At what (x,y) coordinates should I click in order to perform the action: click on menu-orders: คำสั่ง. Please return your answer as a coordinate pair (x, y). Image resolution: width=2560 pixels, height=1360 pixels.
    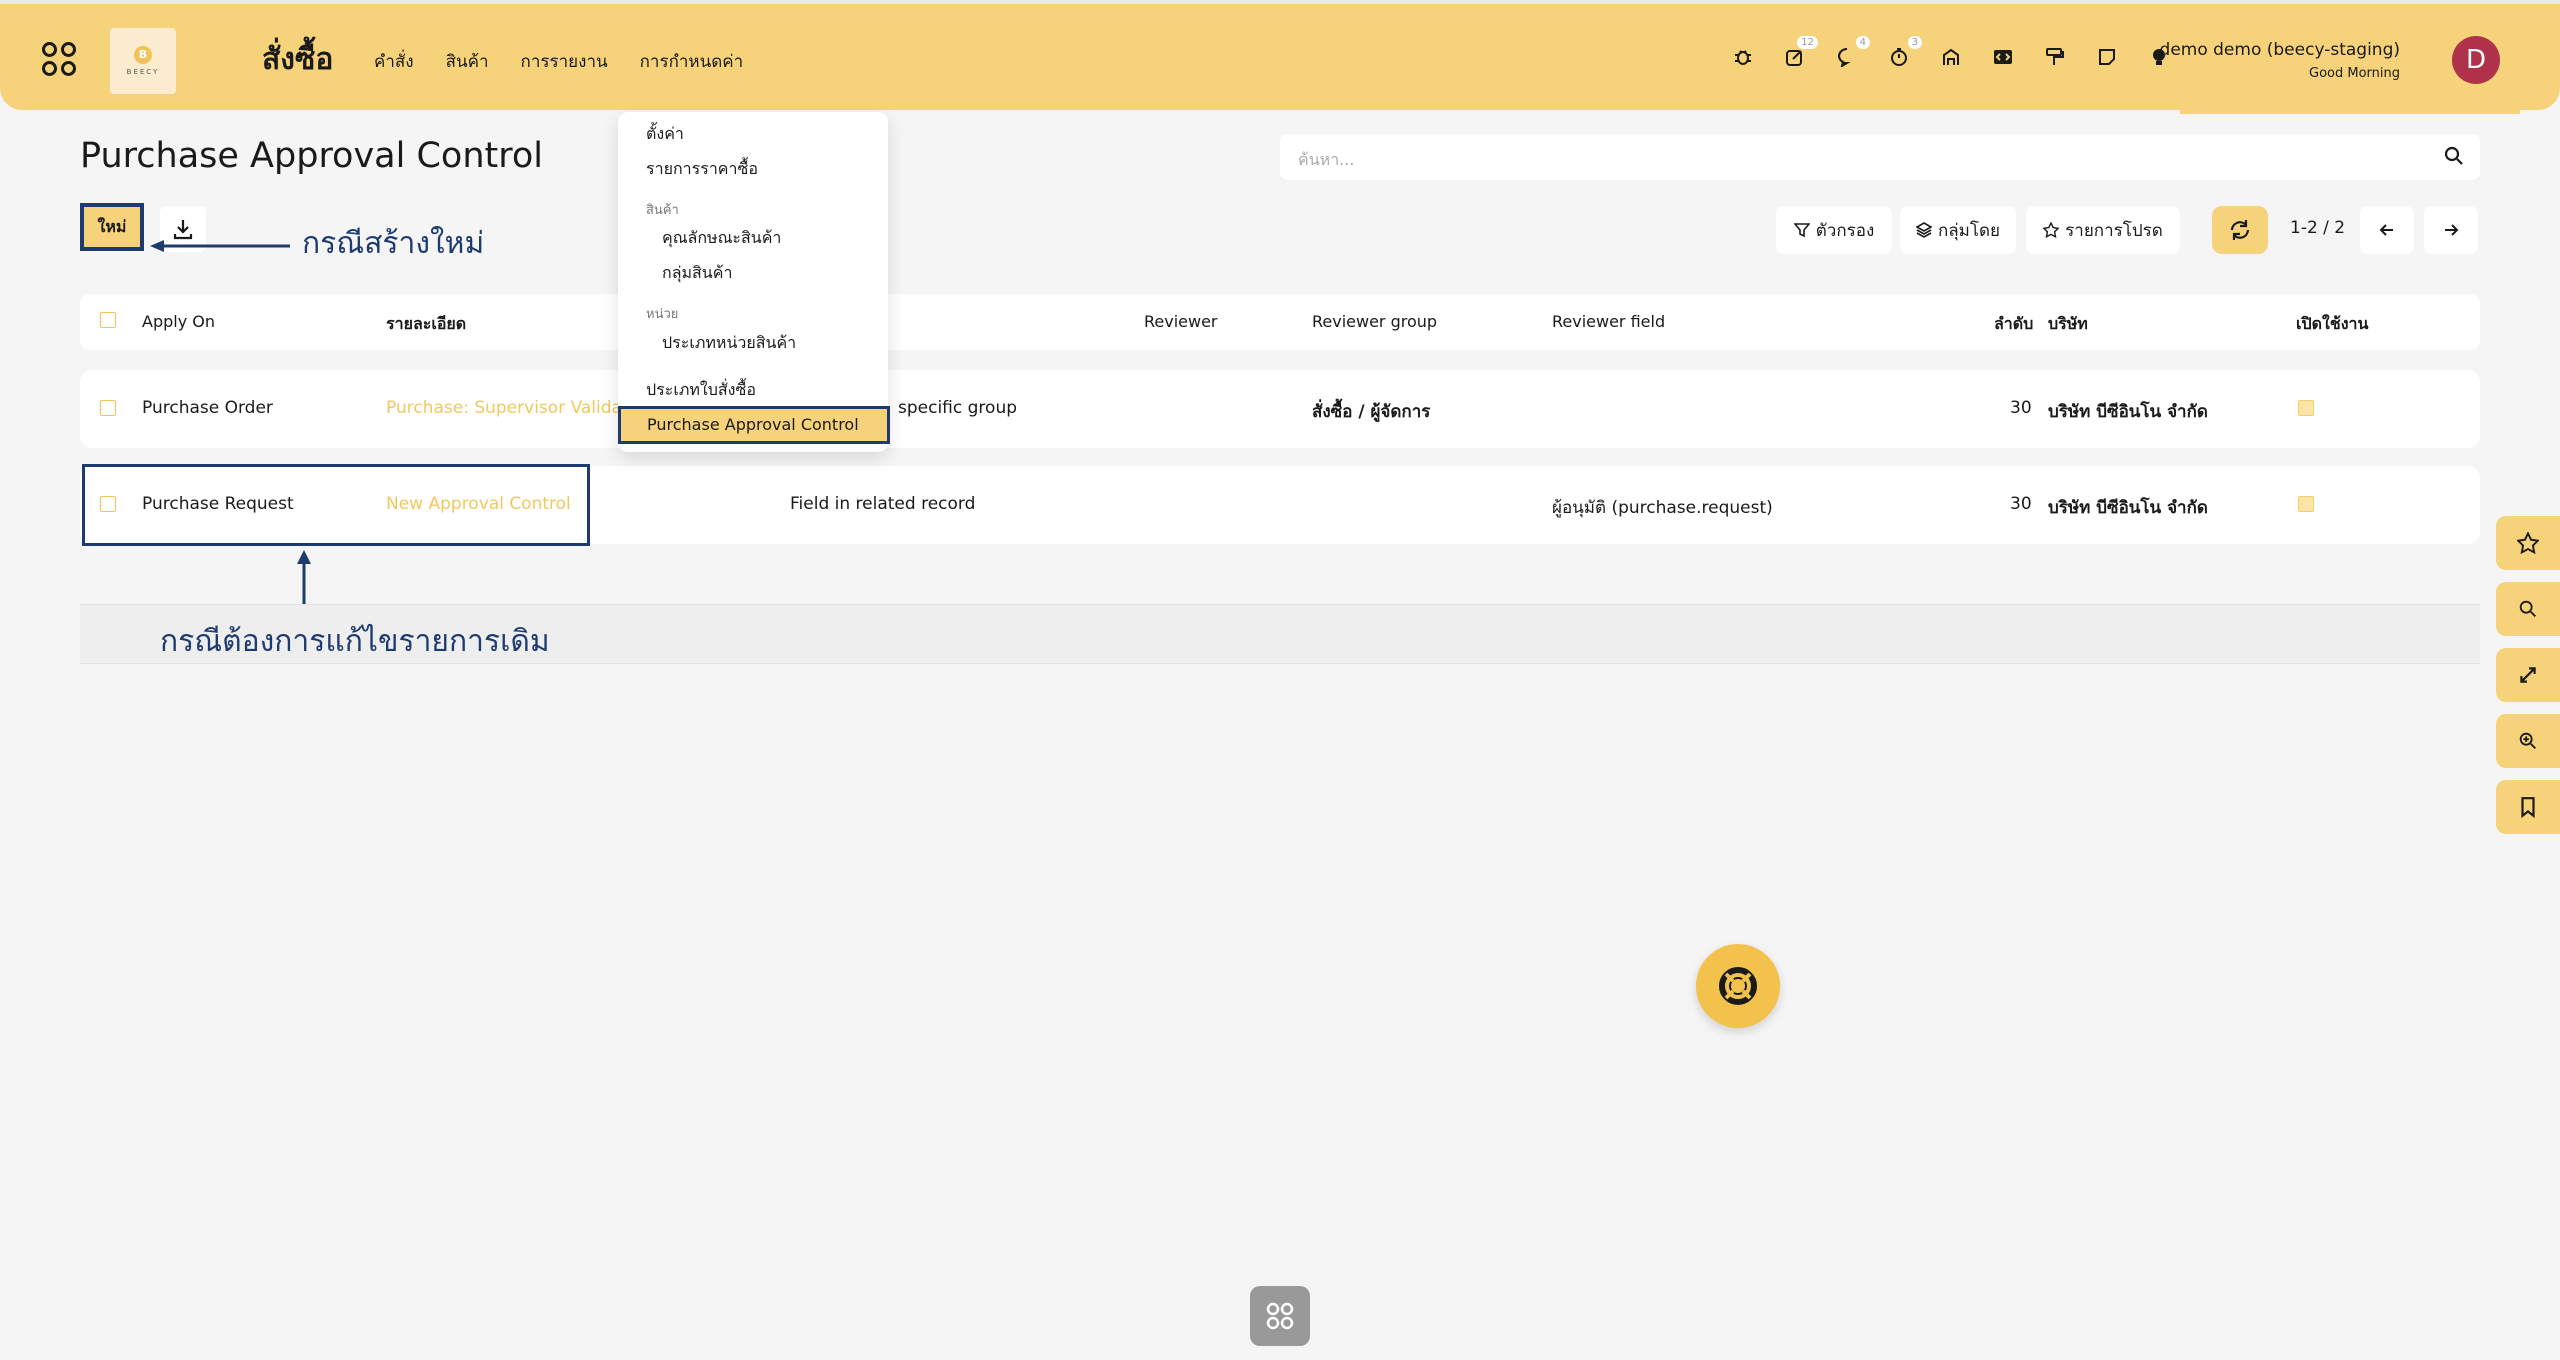
    Looking at the image, I should click on (394, 61).